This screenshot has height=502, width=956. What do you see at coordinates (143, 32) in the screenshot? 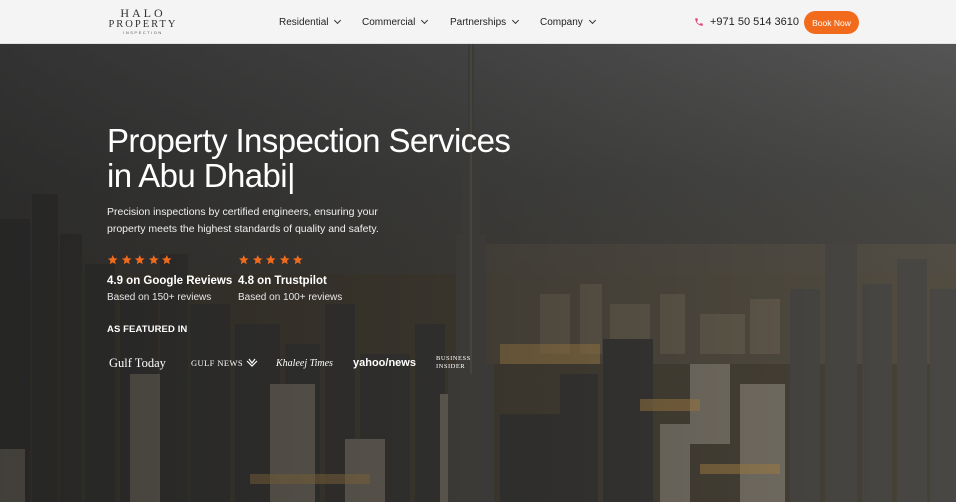
I see `logo-text-inspection: INSPECTION` at bounding box center [143, 32].